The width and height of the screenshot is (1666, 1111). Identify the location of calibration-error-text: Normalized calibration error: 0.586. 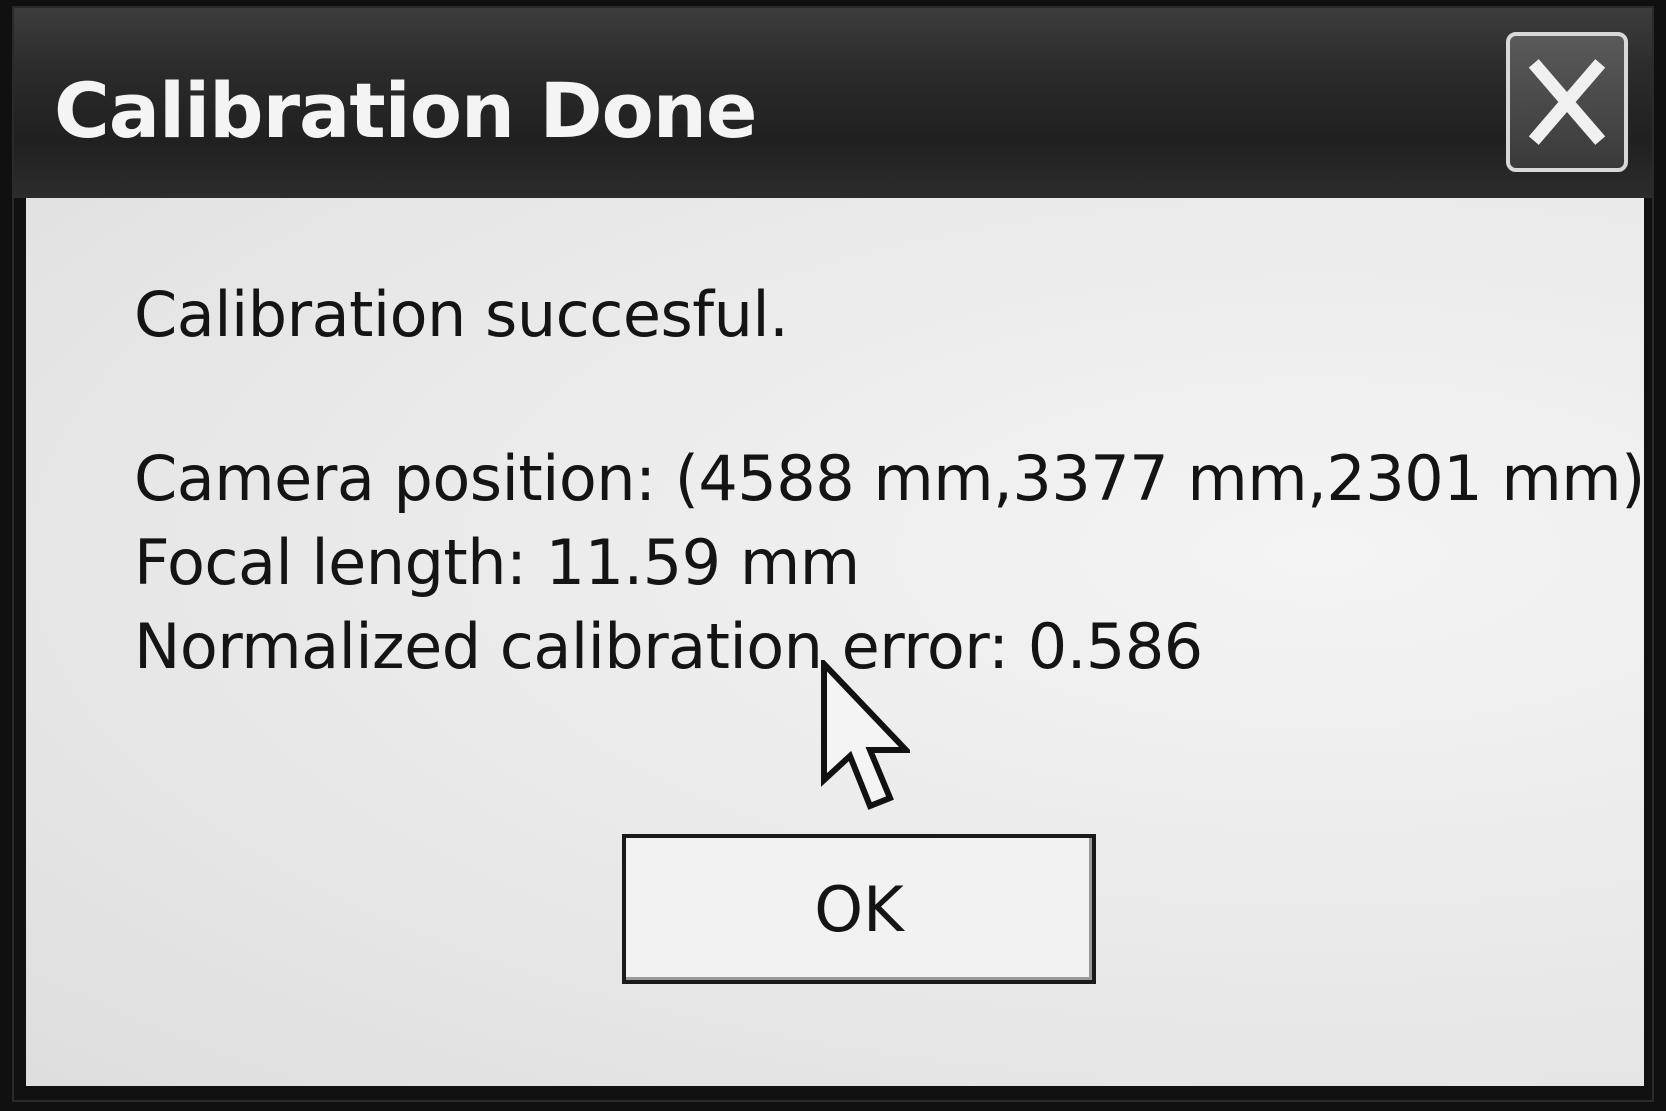
(668, 646).